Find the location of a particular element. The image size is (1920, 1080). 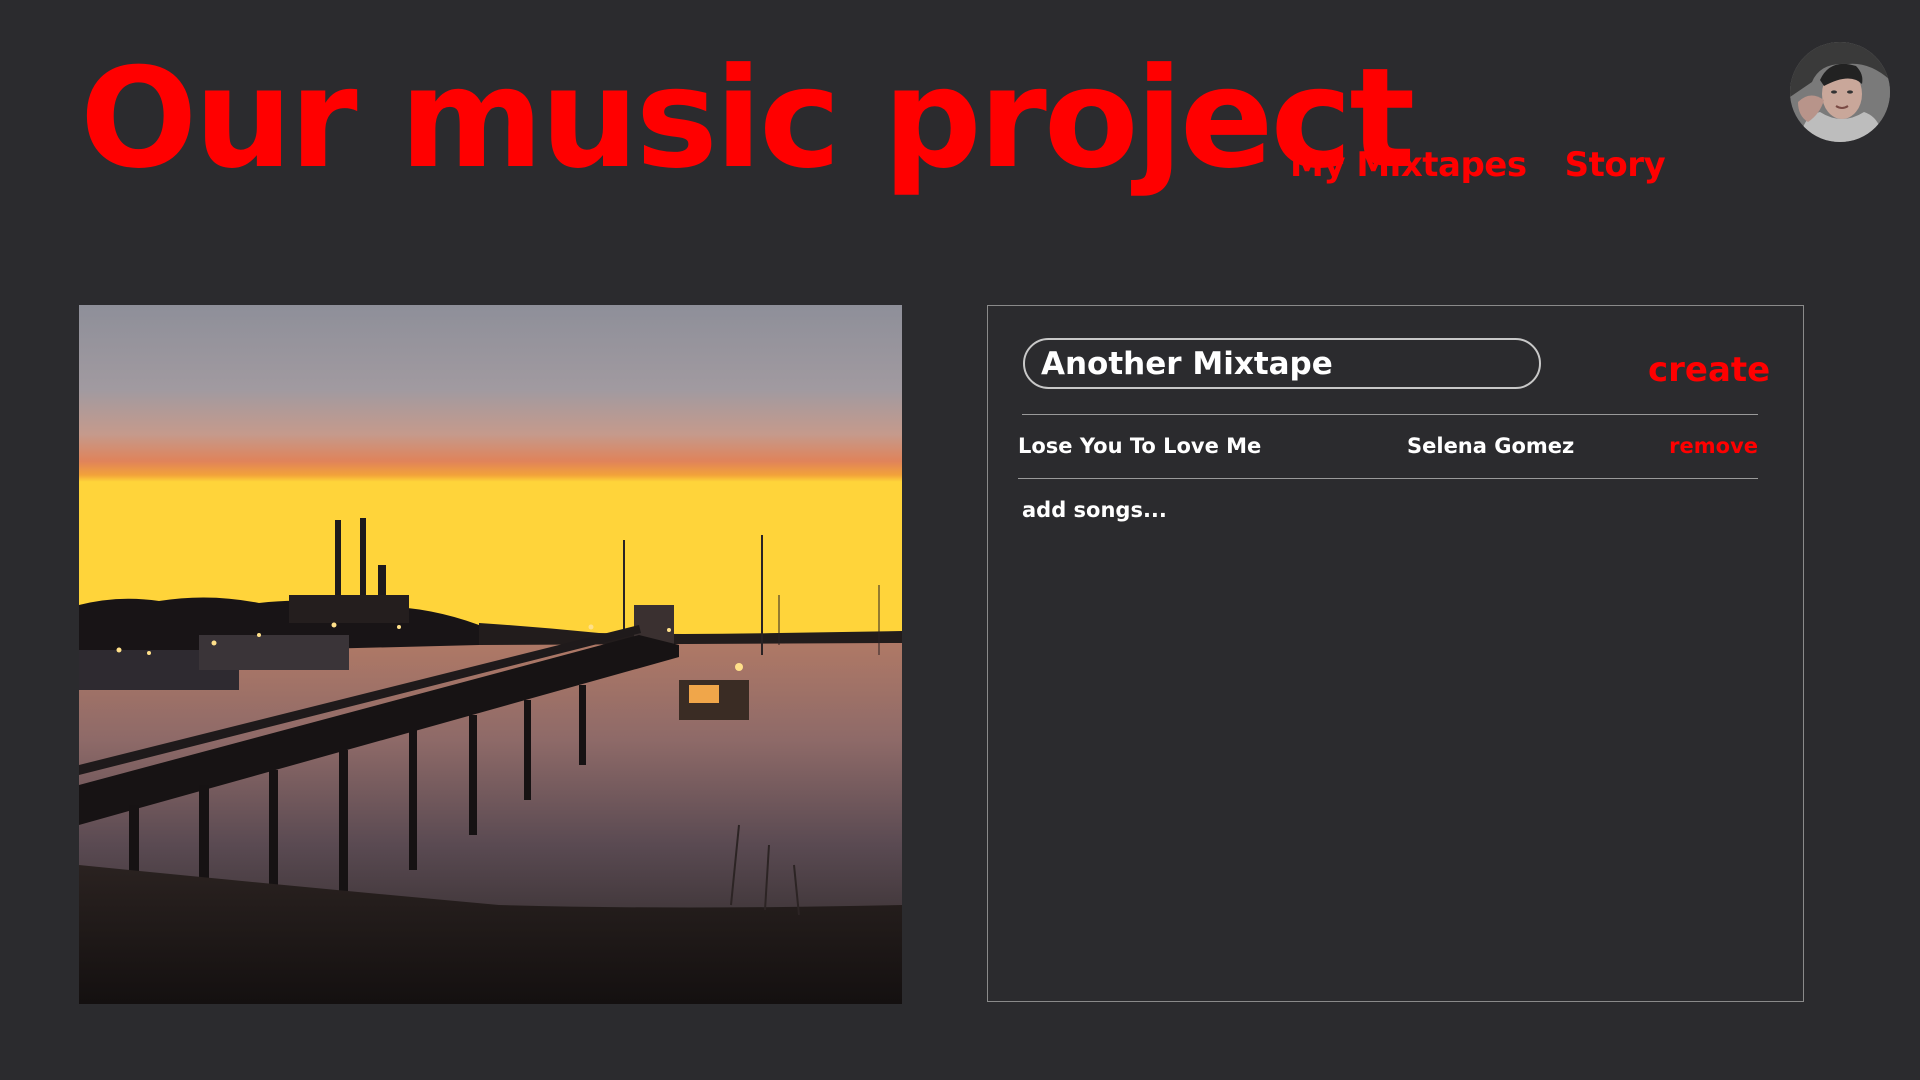

song-row: Lose You To Love Me Selena Gomez remove is located at coordinates (1388, 452).